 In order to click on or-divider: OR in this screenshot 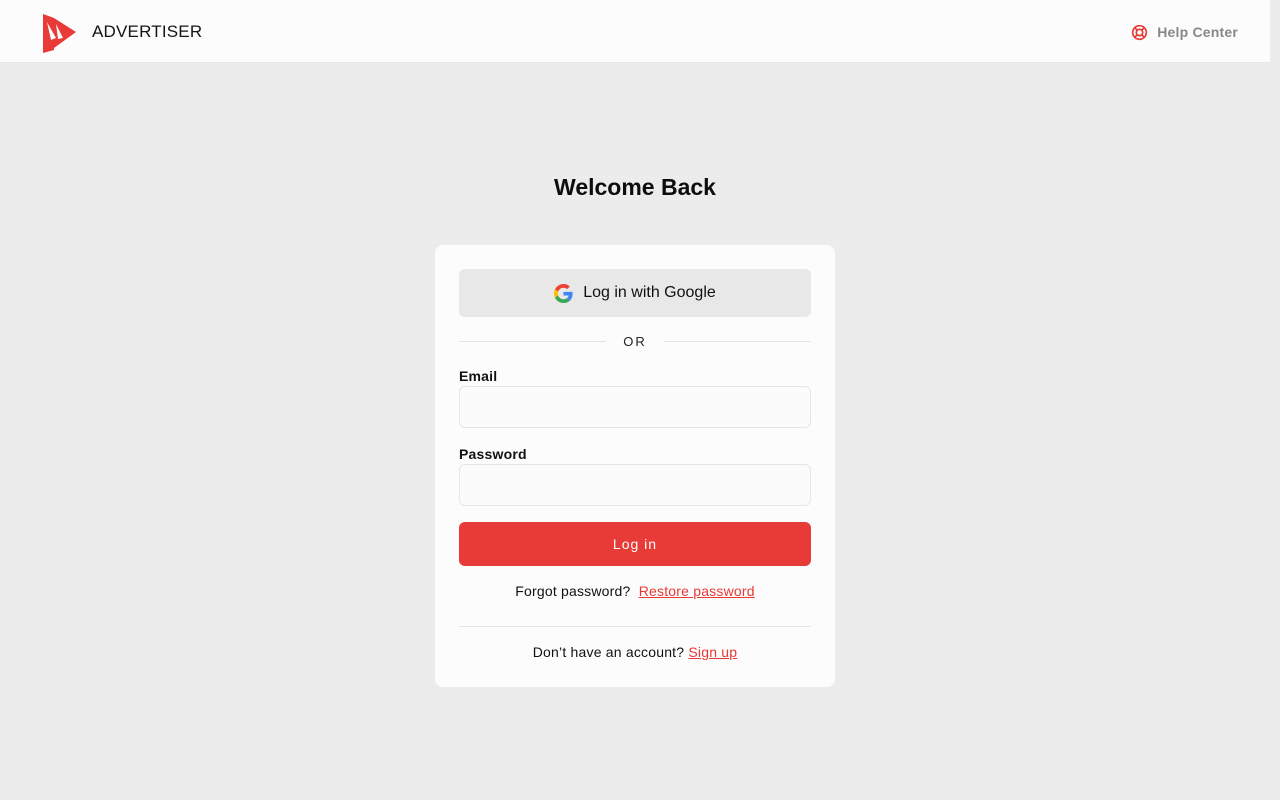, I will do `click(635, 341)`.